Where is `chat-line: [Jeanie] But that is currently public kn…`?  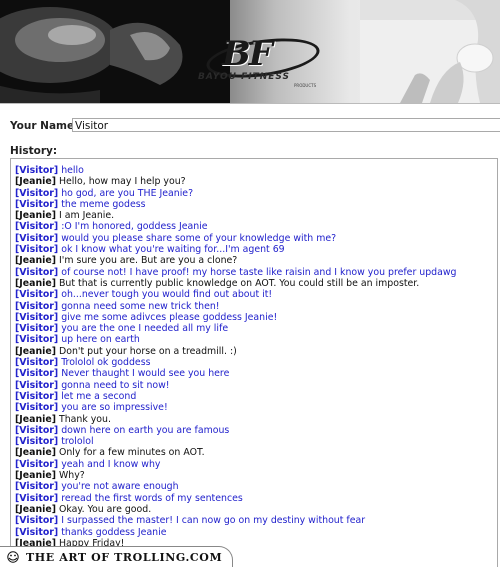 chat-line: [Jeanie] But that is currently public kn… is located at coordinates (256, 283).